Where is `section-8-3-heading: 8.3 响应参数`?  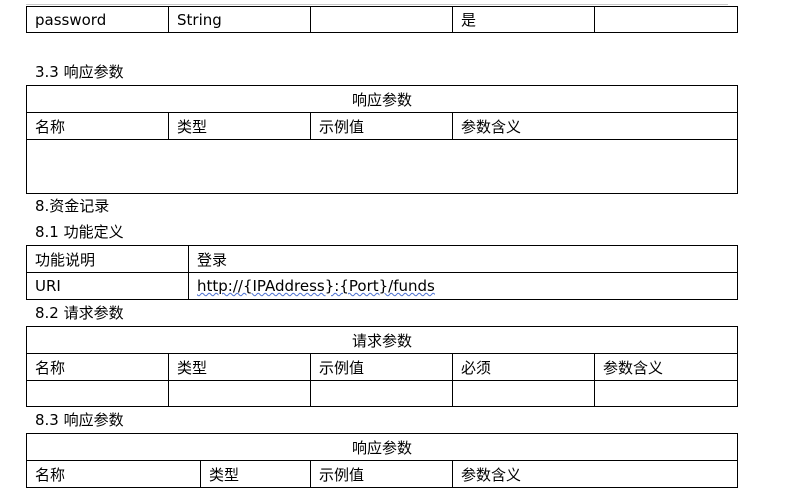
section-8-3-heading: 8.3 响应参数 is located at coordinates (79, 420).